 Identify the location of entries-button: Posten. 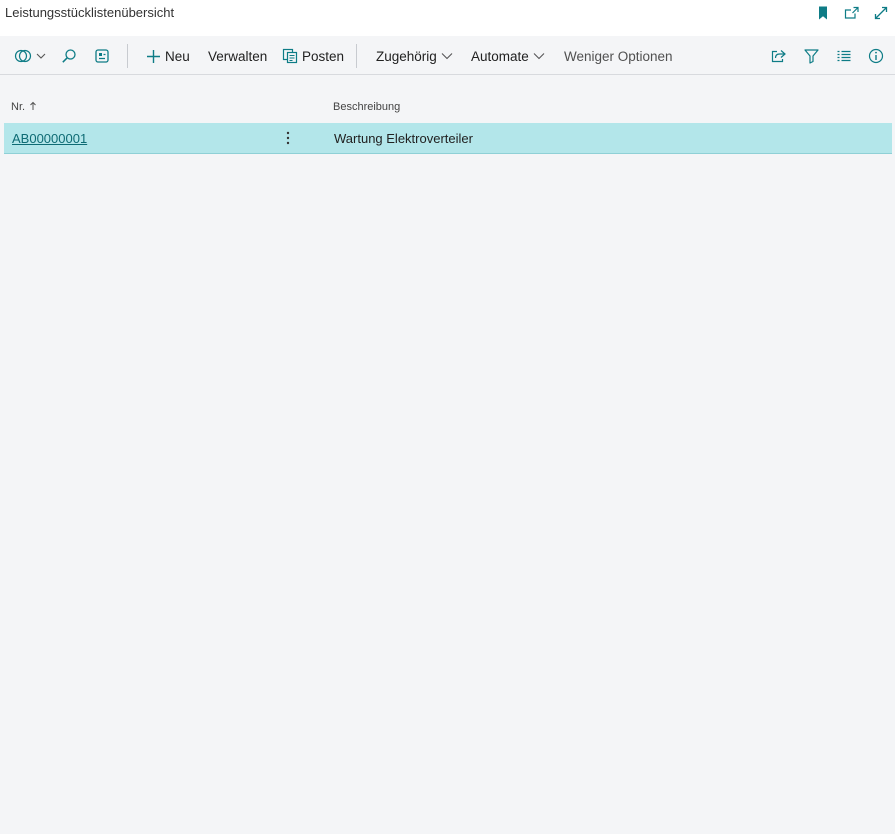
(313, 56).